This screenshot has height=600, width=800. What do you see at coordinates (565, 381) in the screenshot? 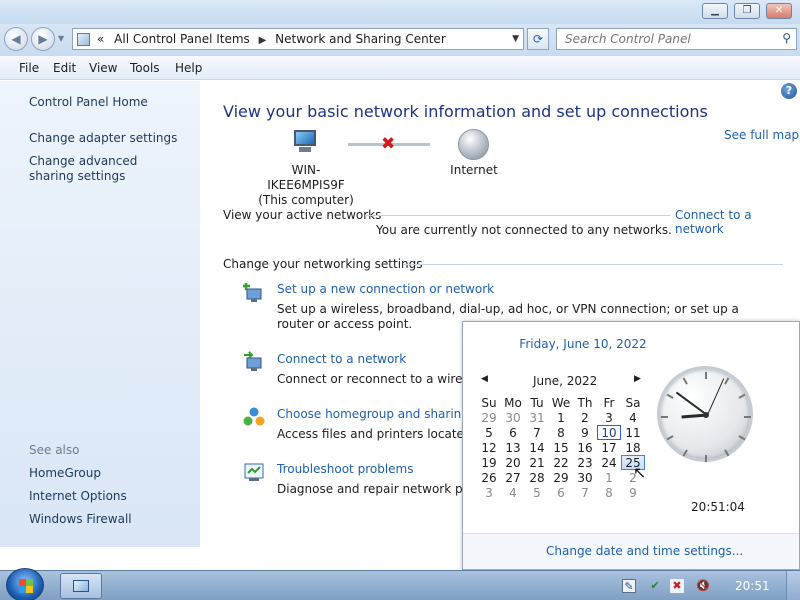
I see `month-label: June, 2022` at bounding box center [565, 381].